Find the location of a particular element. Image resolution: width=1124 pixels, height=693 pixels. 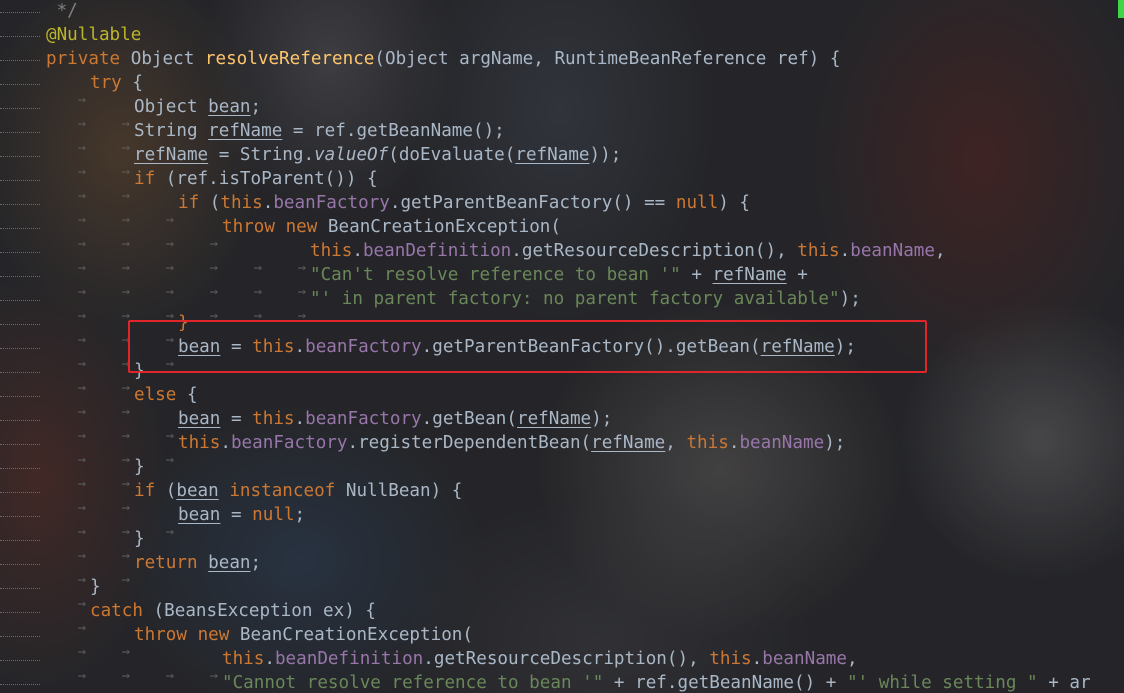

code-text: (BeansException ex) { is located at coordinates (259, 611).